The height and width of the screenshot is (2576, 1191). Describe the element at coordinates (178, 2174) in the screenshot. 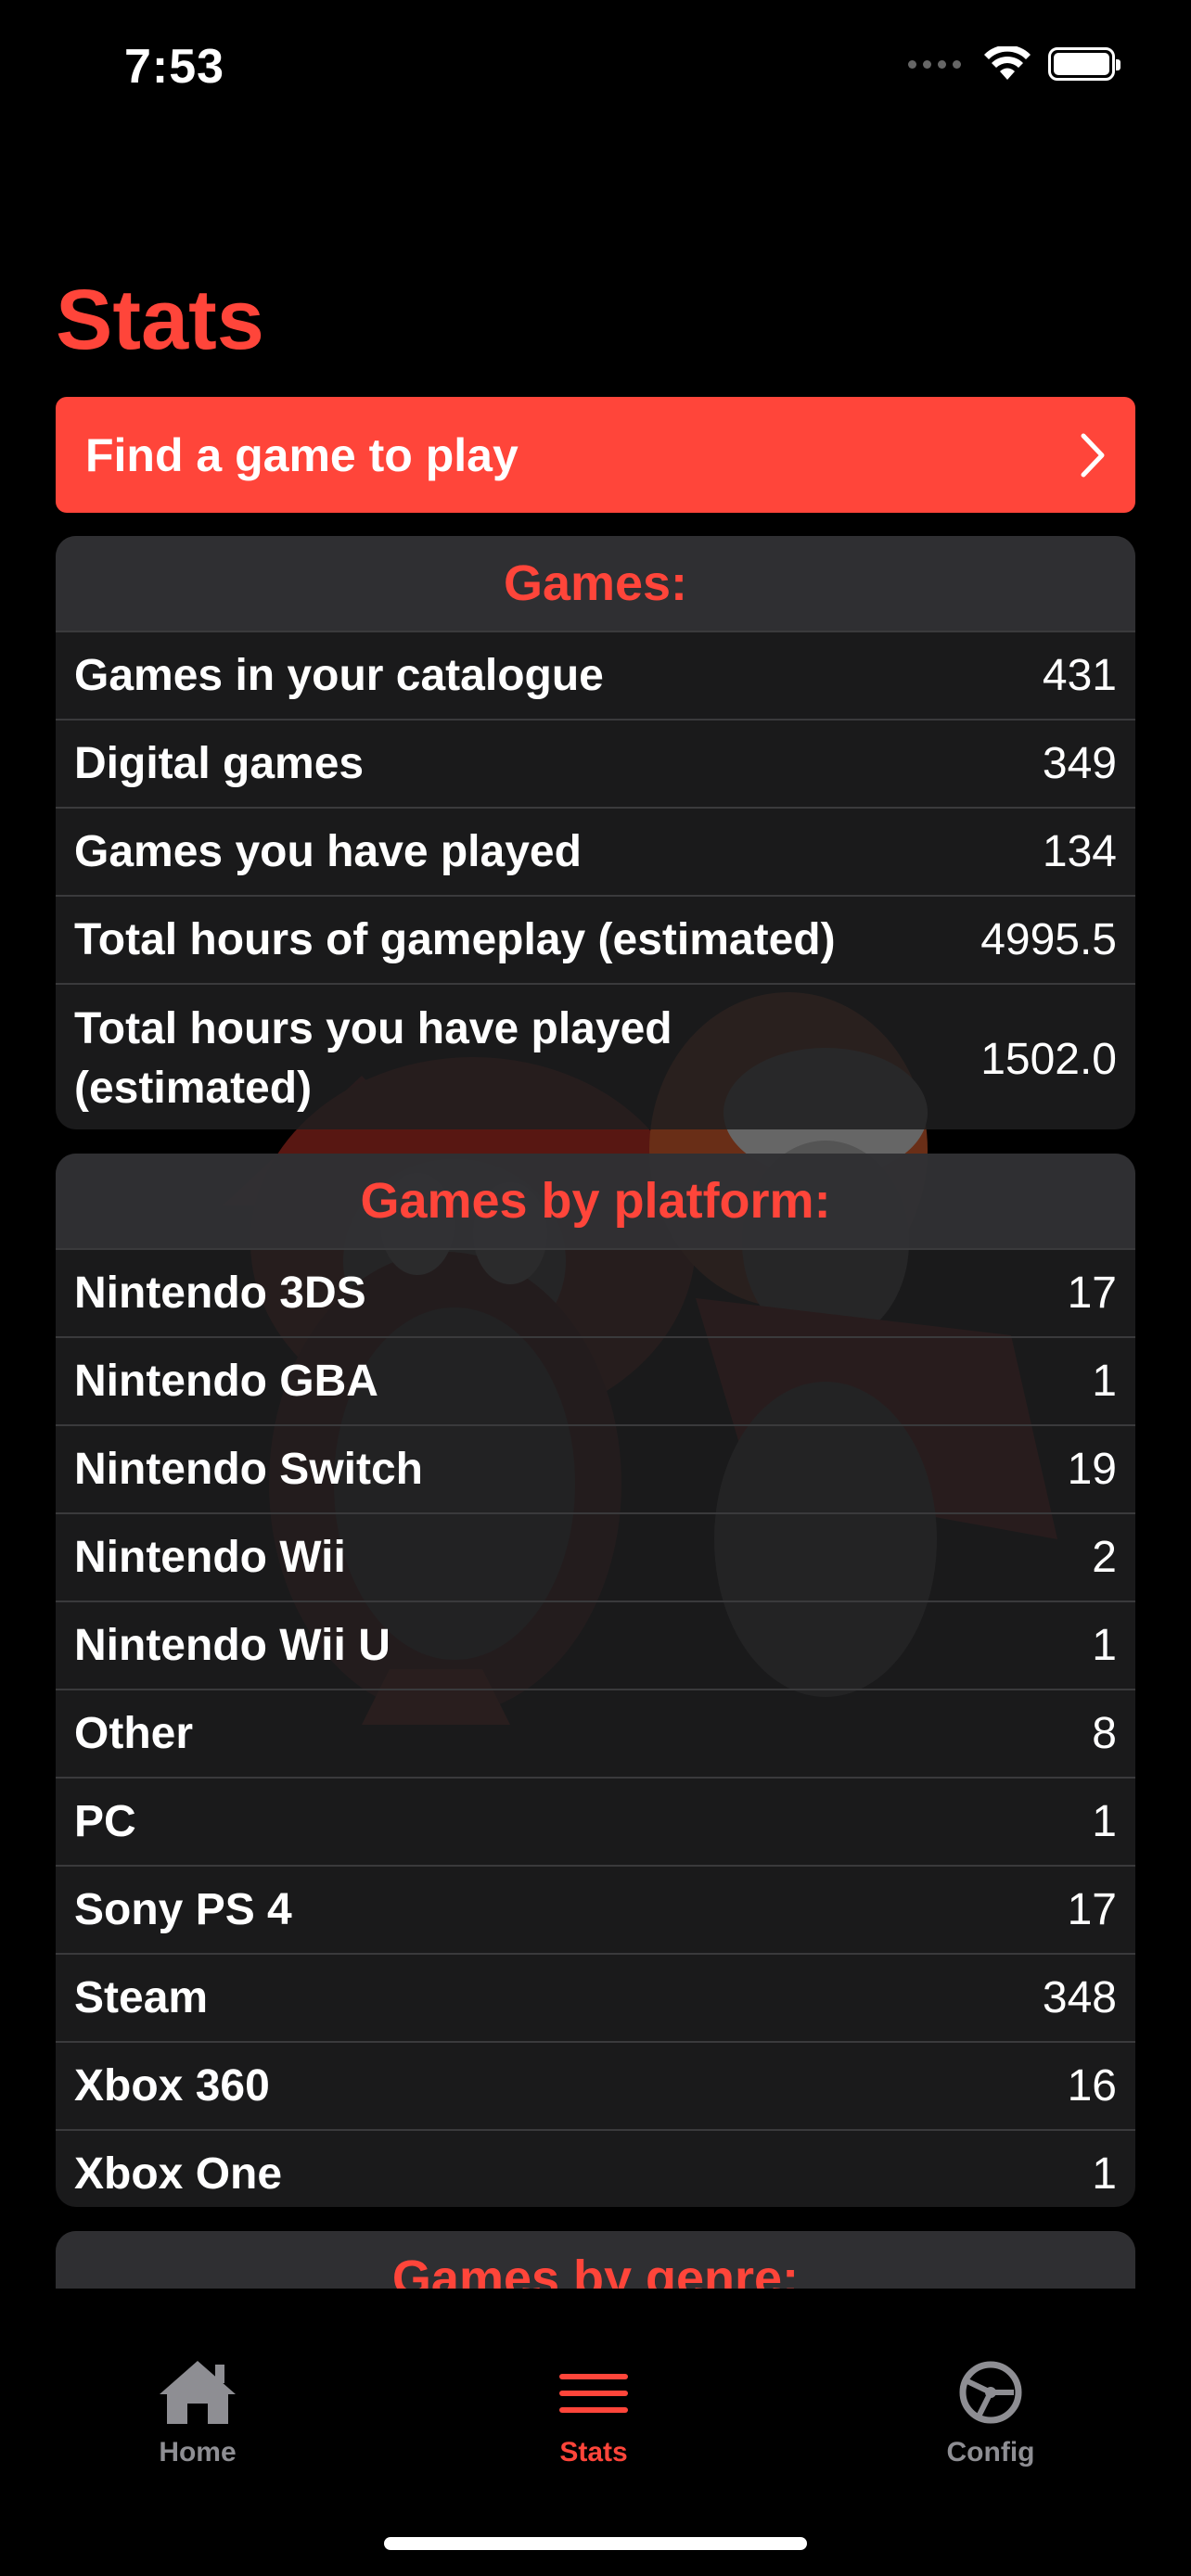

I see `row-label: Xbox One` at that location.